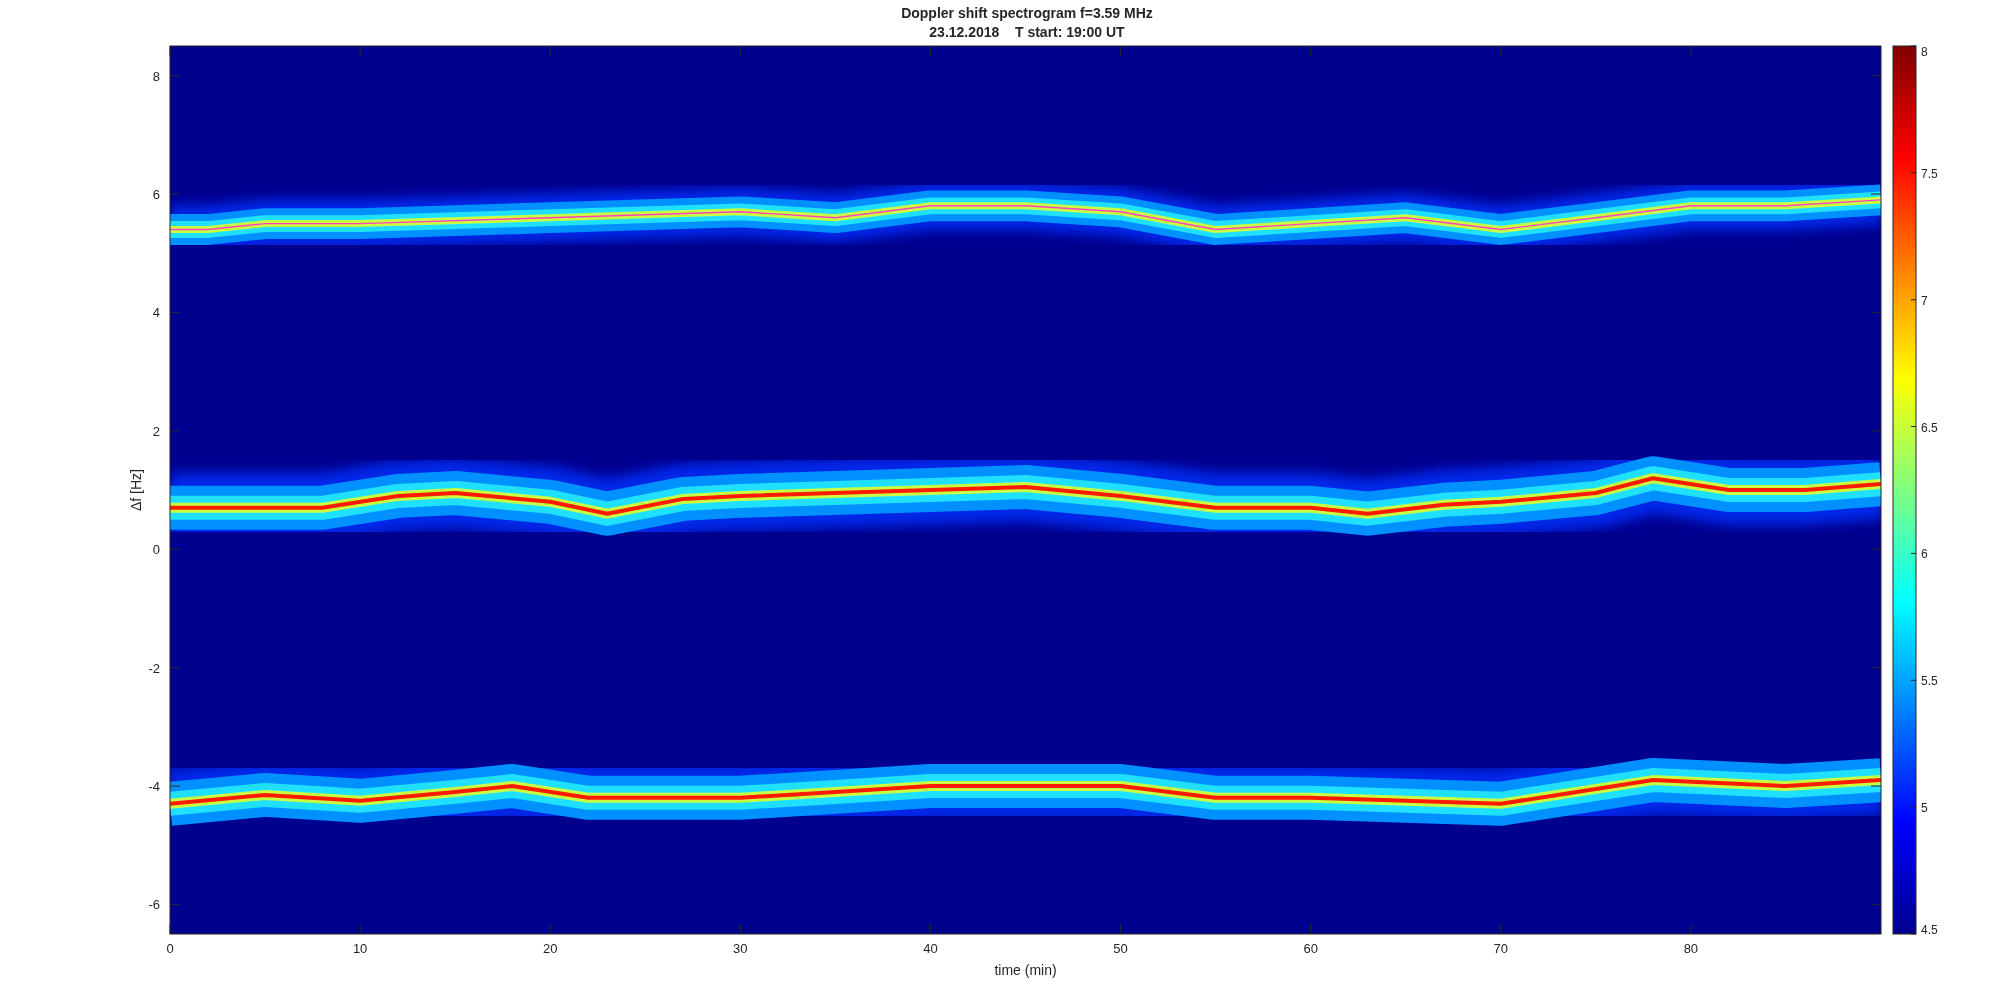 Image resolution: width=2000 pixels, height=1003 pixels. Describe the element at coordinates (1027, 32) in the screenshot. I see `chart-title: 23.12.2018 T start: 19:00 UT` at that location.